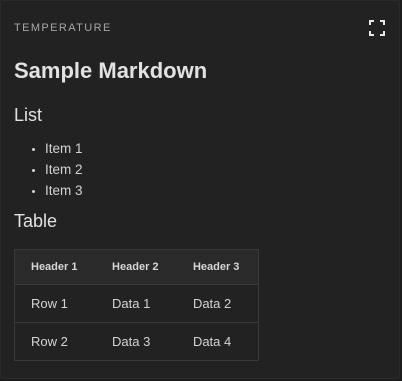 The width and height of the screenshot is (402, 381). I want to click on table-header-row: Header 1 Header 2 Header 3, so click(136, 267).